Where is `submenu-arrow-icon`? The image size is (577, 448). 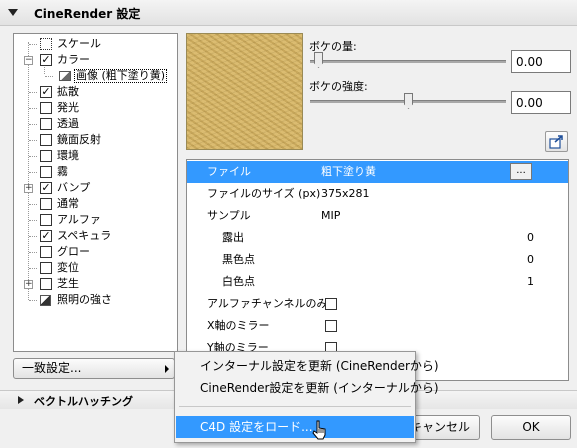
submenu-arrow-icon is located at coordinates (167, 369).